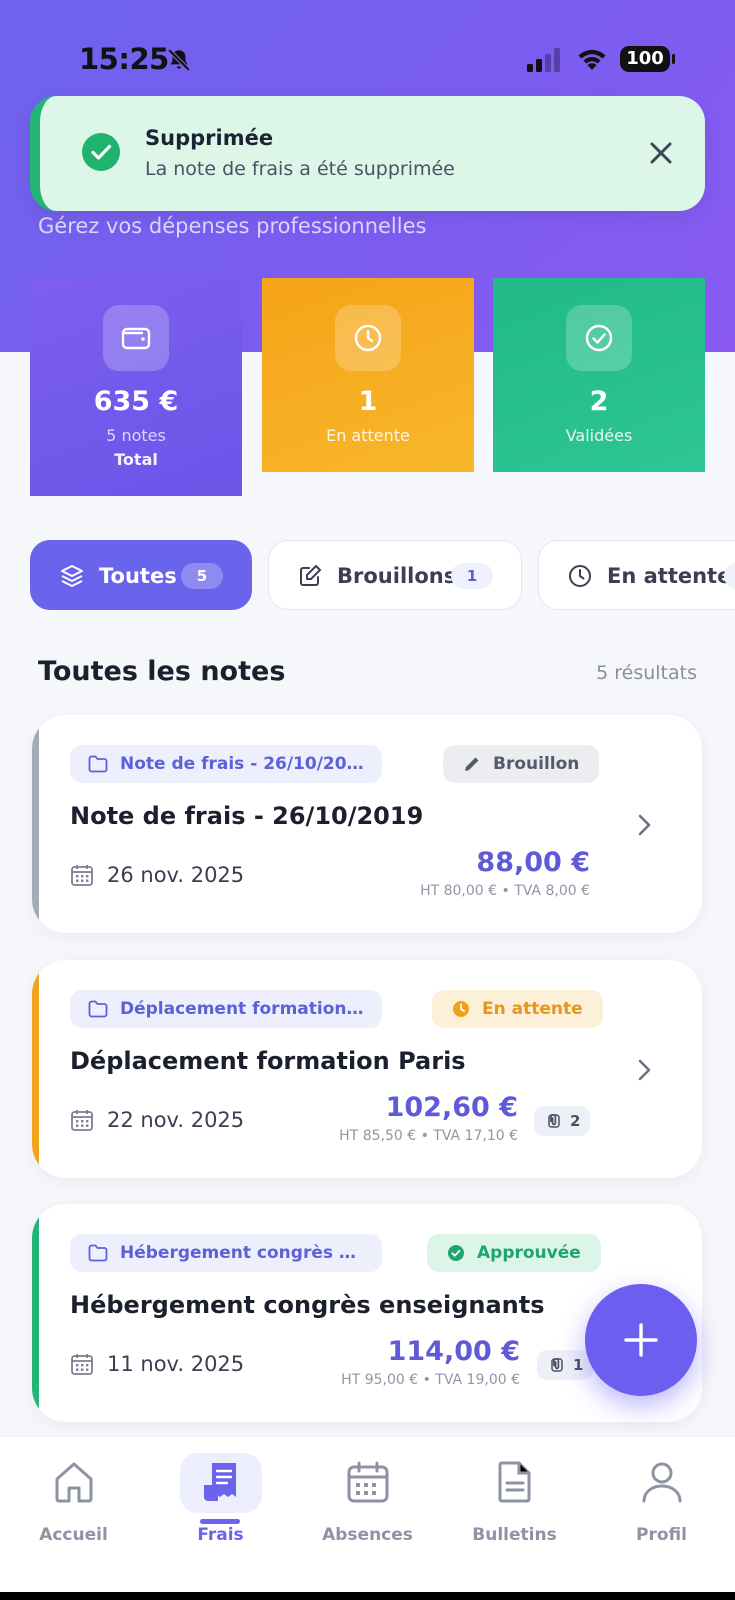 The height and width of the screenshot is (1600, 735). Describe the element at coordinates (72, 576) in the screenshot. I see `layers-icon` at that location.